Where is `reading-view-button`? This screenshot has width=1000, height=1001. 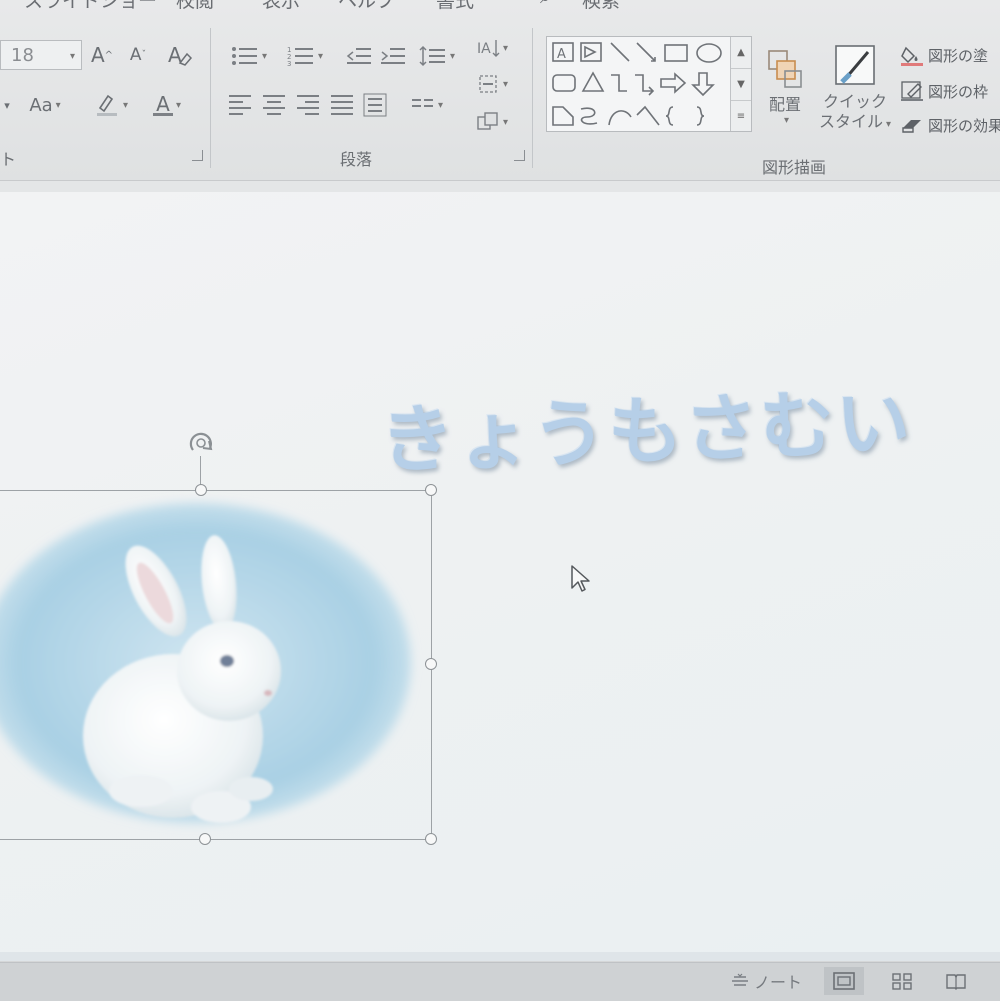
reading-view-button is located at coordinates (956, 981).